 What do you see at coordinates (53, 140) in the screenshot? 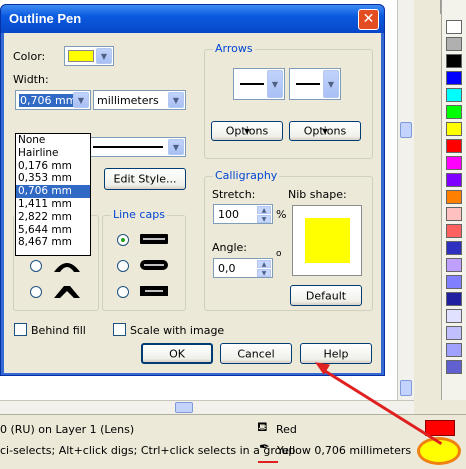
I see `width-option: None` at bounding box center [53, 140].